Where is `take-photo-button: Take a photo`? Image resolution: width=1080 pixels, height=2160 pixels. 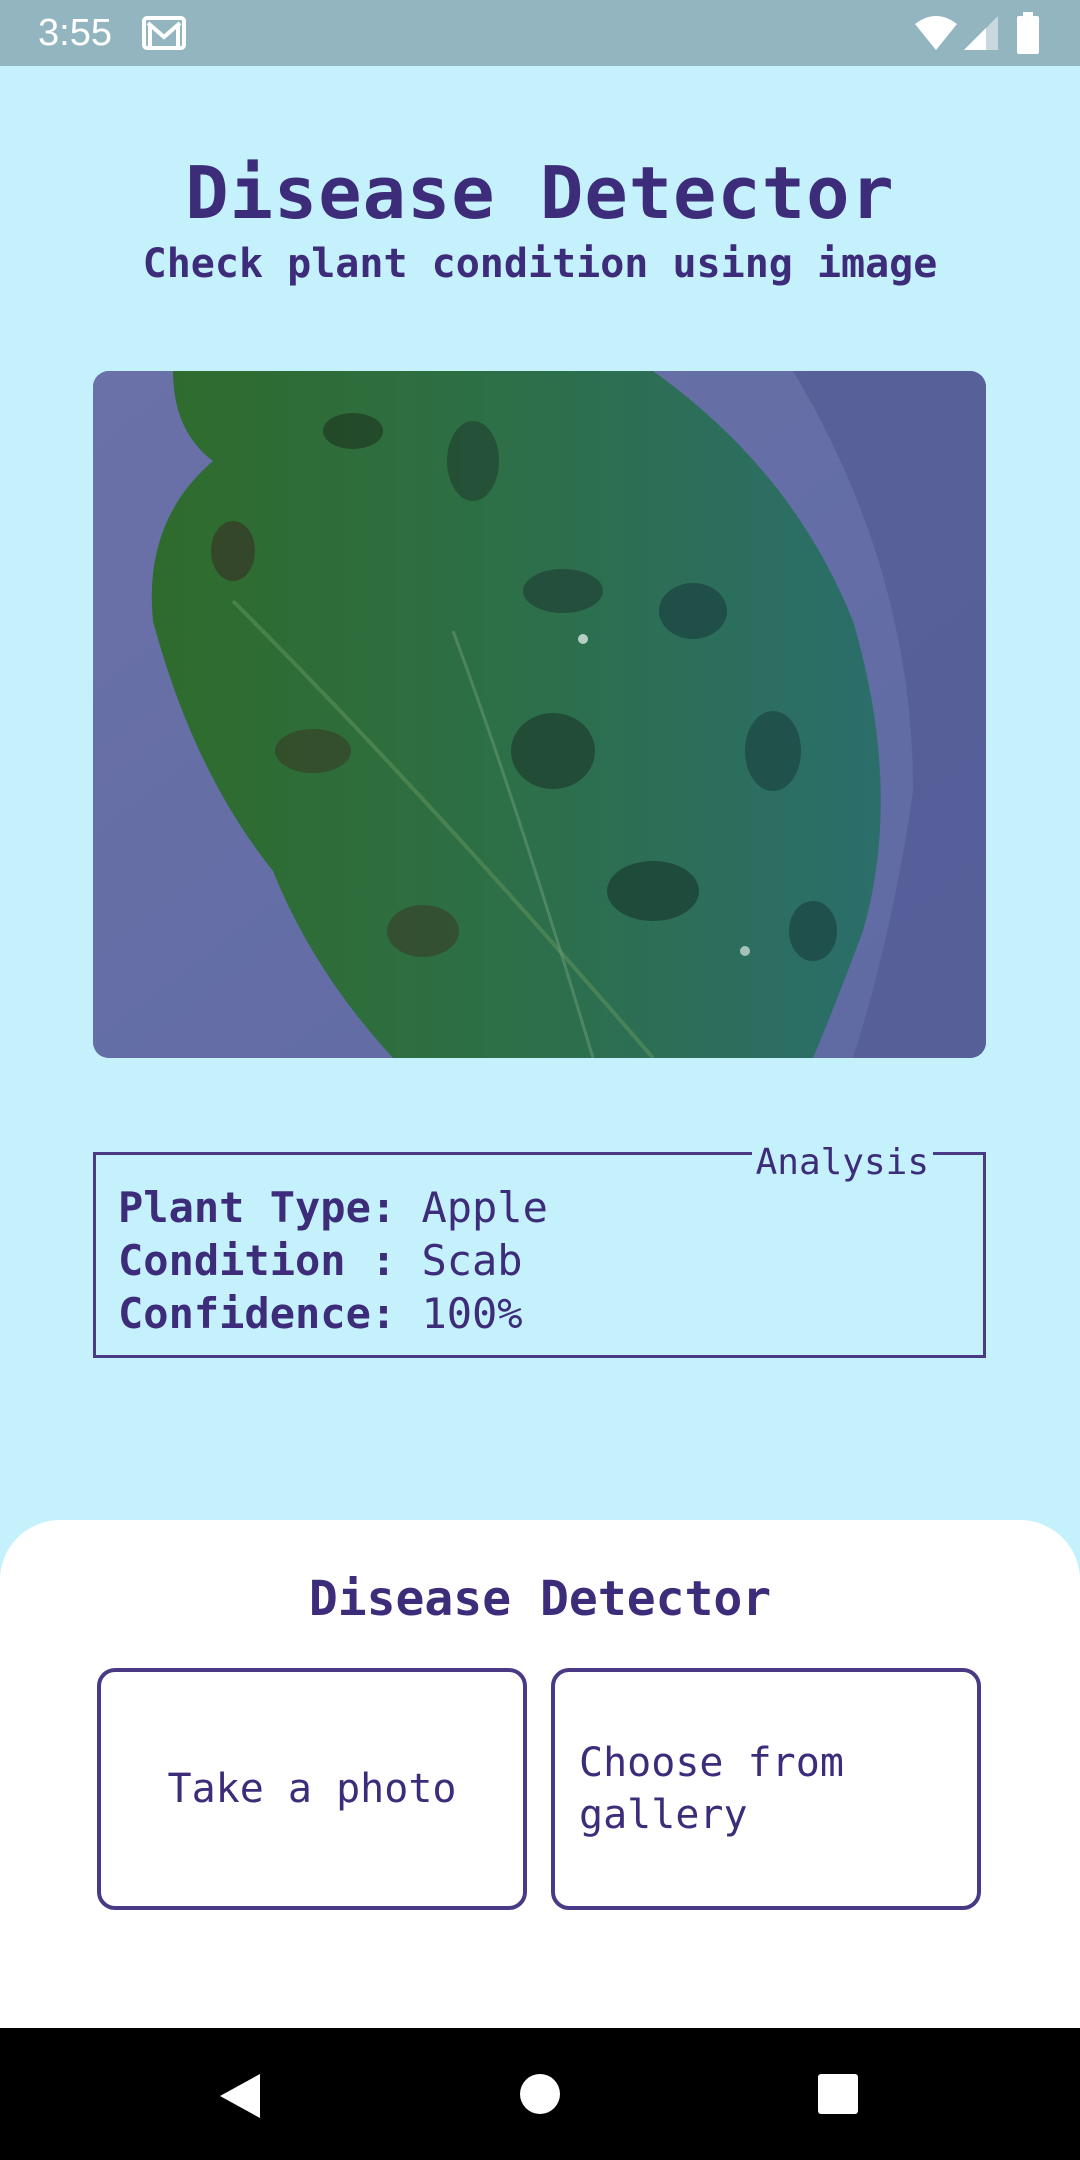 take-photo-button: Take a photo is located at coordinates (312, 1789).